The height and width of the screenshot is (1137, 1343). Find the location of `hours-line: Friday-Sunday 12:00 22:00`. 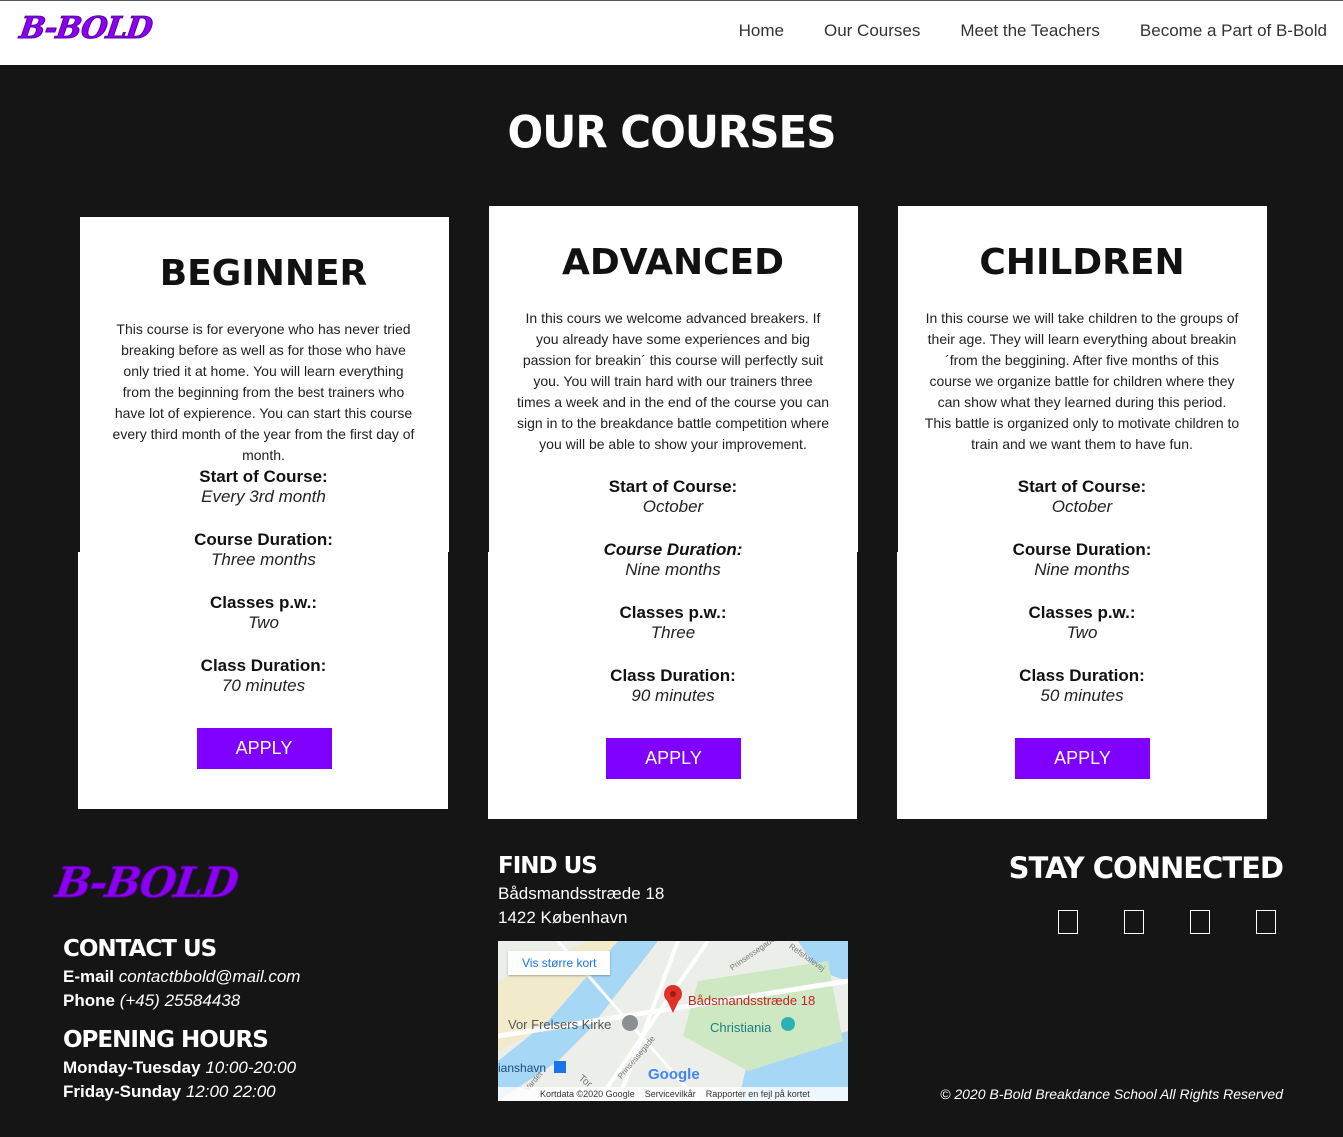

hours-line: Friday-Sunday 12:00 22:00 is located at coordinates (169, 1092).